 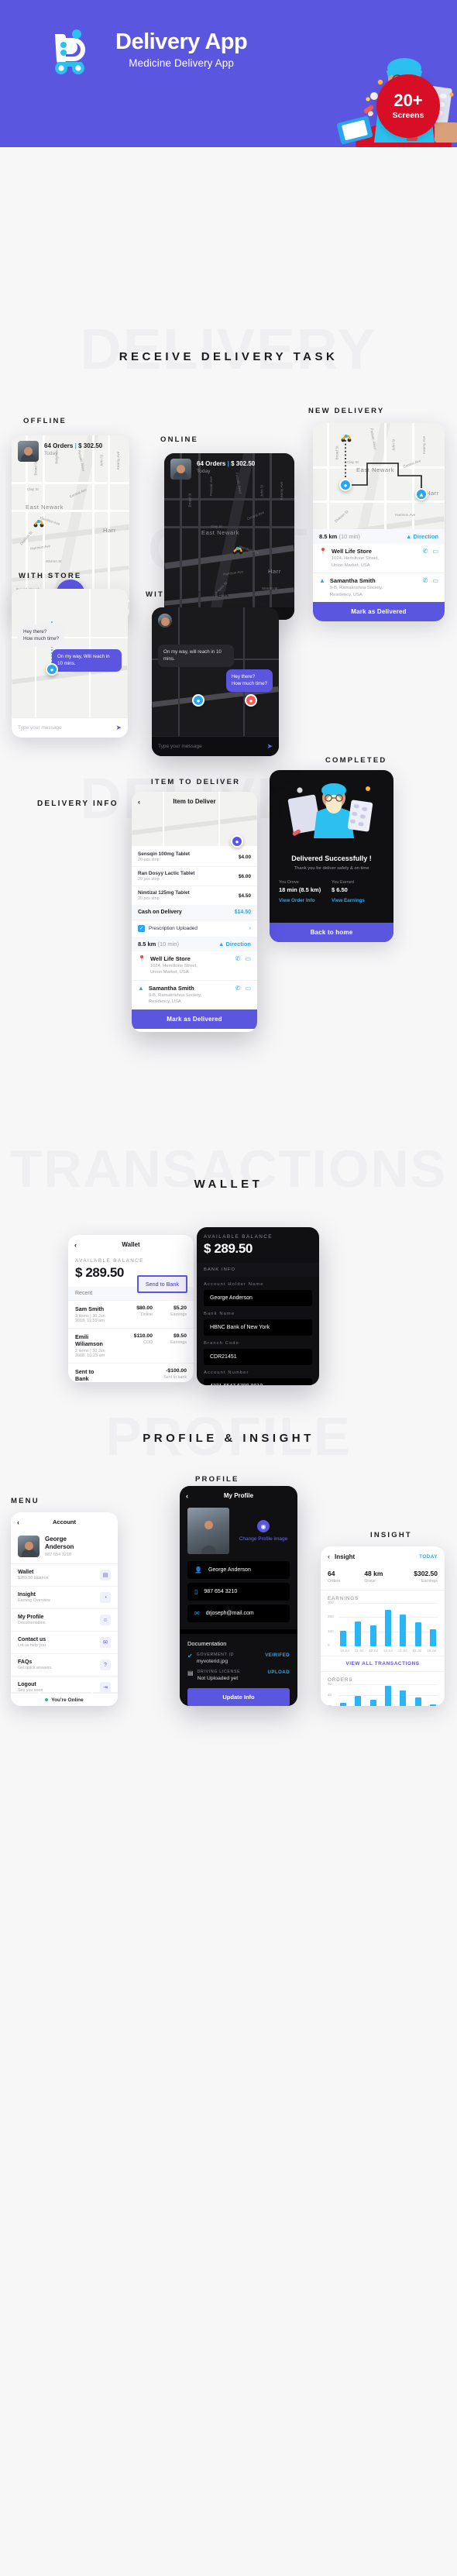 I want to click on account-number-field: 4321 6547 6789 8910, so click(x=258, y=1381).